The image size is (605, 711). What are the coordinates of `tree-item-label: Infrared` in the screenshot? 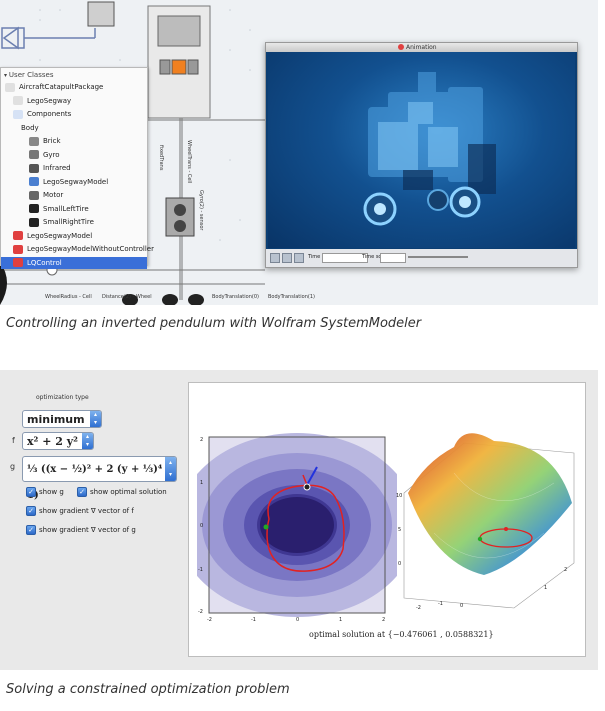 It's located at (57, 168).